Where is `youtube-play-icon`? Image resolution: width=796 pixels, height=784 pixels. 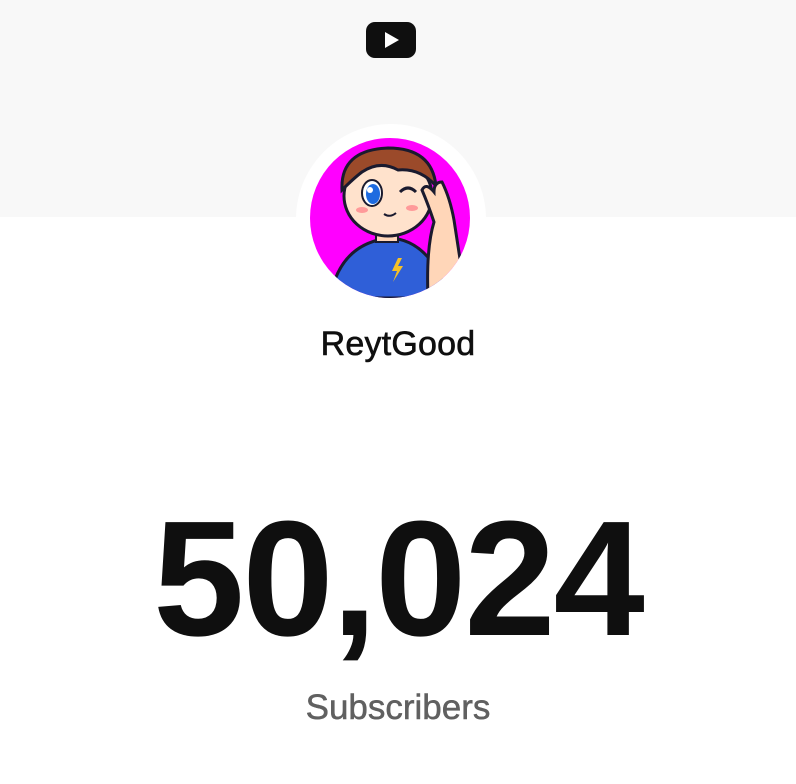 youtube-play-icon is located at coordinates (391, 40).